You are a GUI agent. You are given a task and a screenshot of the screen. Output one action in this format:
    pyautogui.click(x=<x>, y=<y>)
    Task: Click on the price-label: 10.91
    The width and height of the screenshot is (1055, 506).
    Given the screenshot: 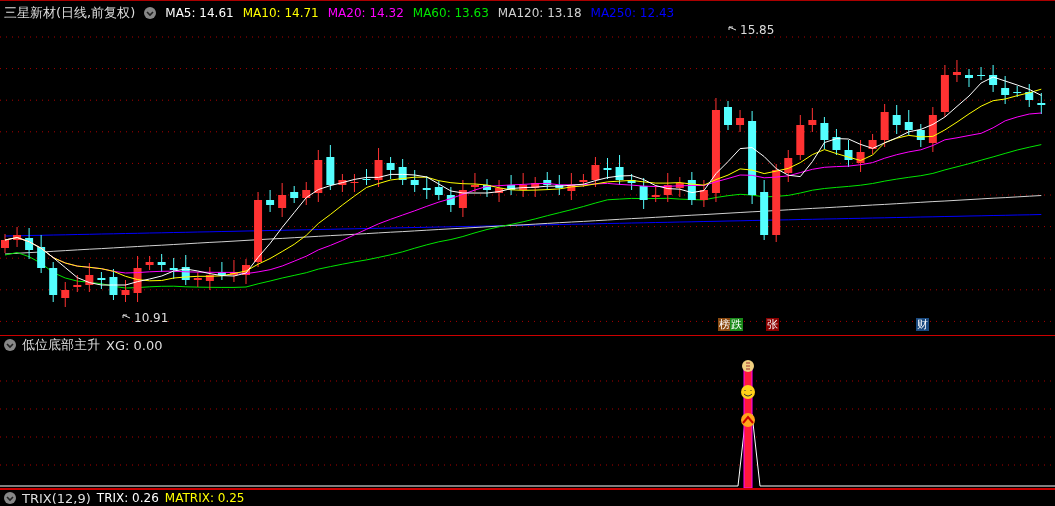 What is the action you would take?
    pyautogui.click(x=145, y=318)
    